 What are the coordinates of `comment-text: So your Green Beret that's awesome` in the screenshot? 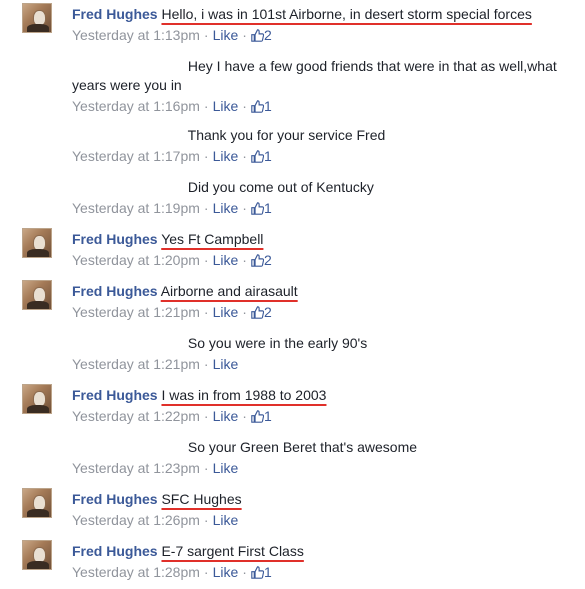 It's located at (302, 447).